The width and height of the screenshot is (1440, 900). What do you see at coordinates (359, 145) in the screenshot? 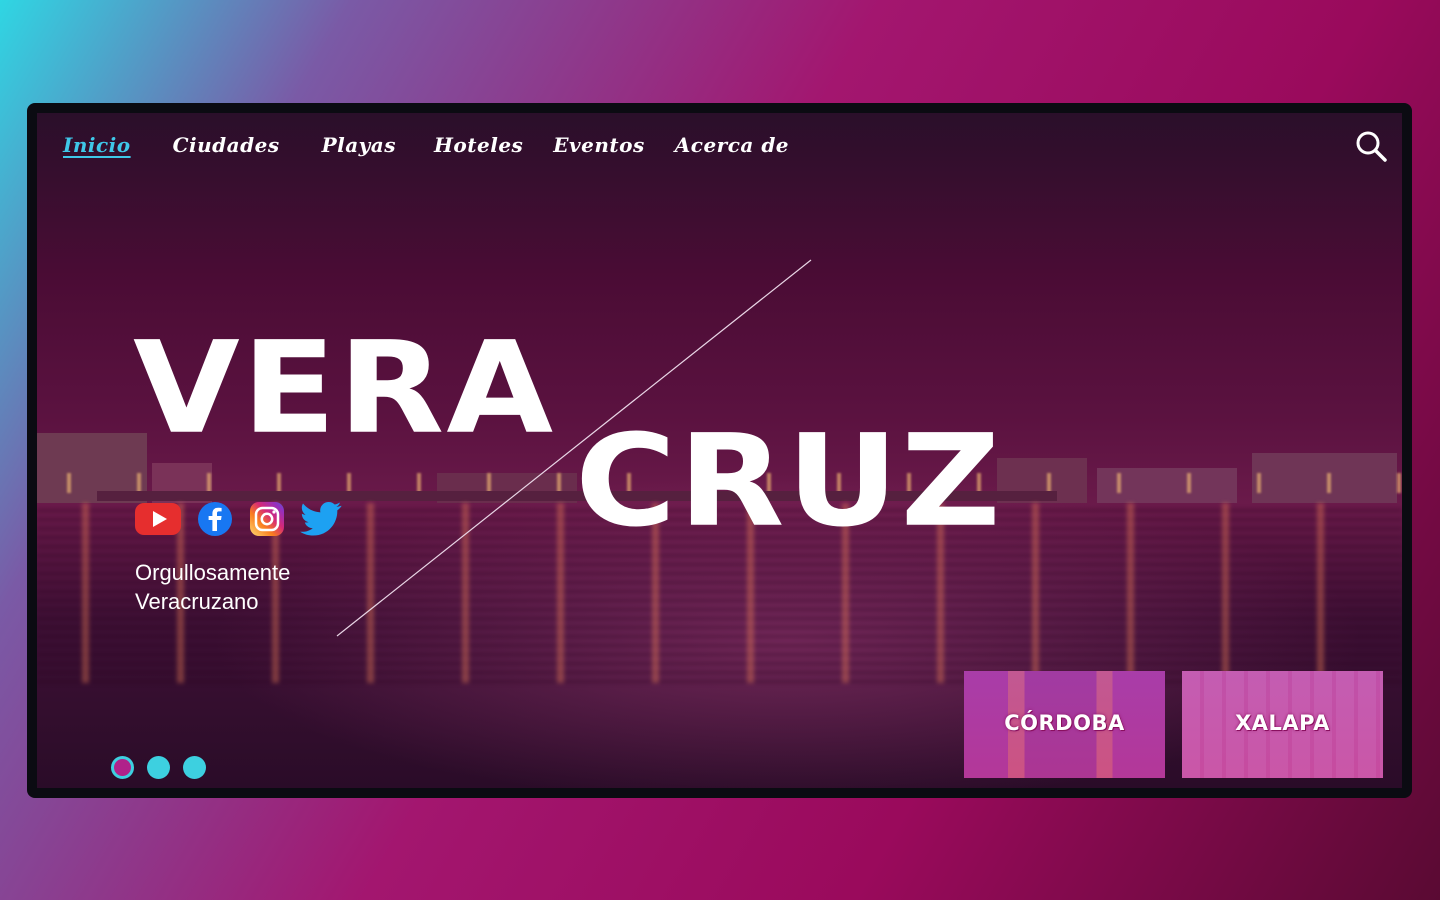
I see `nav-item-playas: Playas` at bounding box center [359, 145].